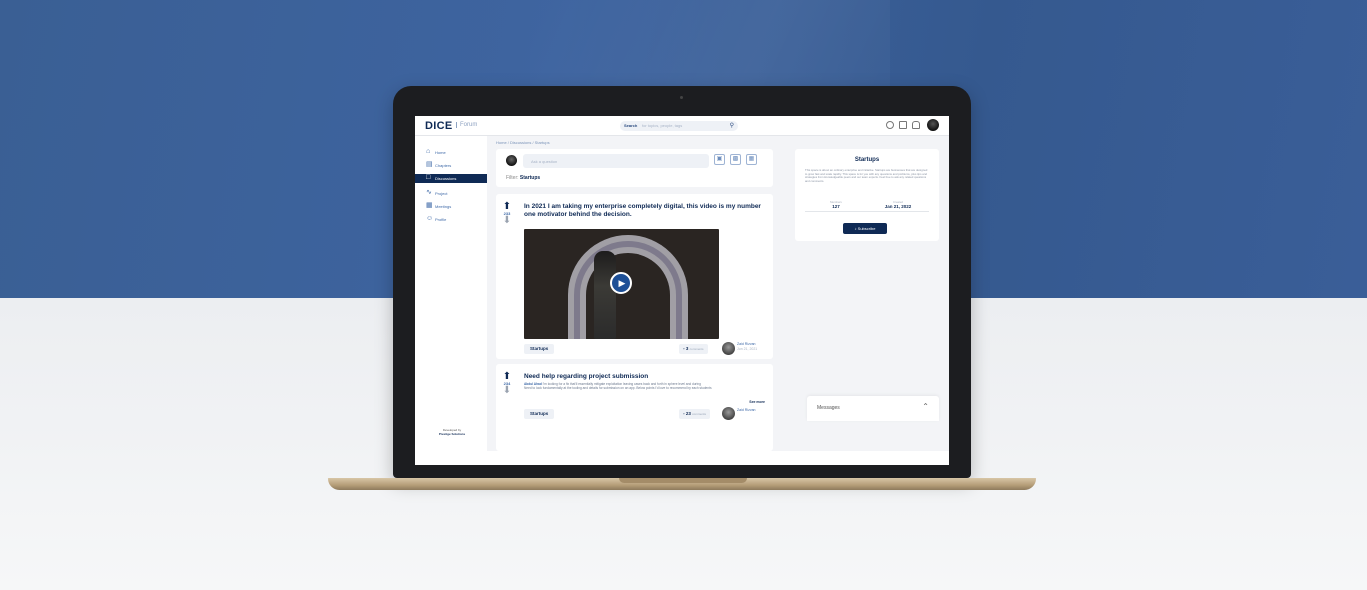 The width and height of the screenshot is (1367, 590). What do you see at coordinates (732, 125) in the screenshot?
I see `search-icon: ⚲` at bounding box center [732, 125].